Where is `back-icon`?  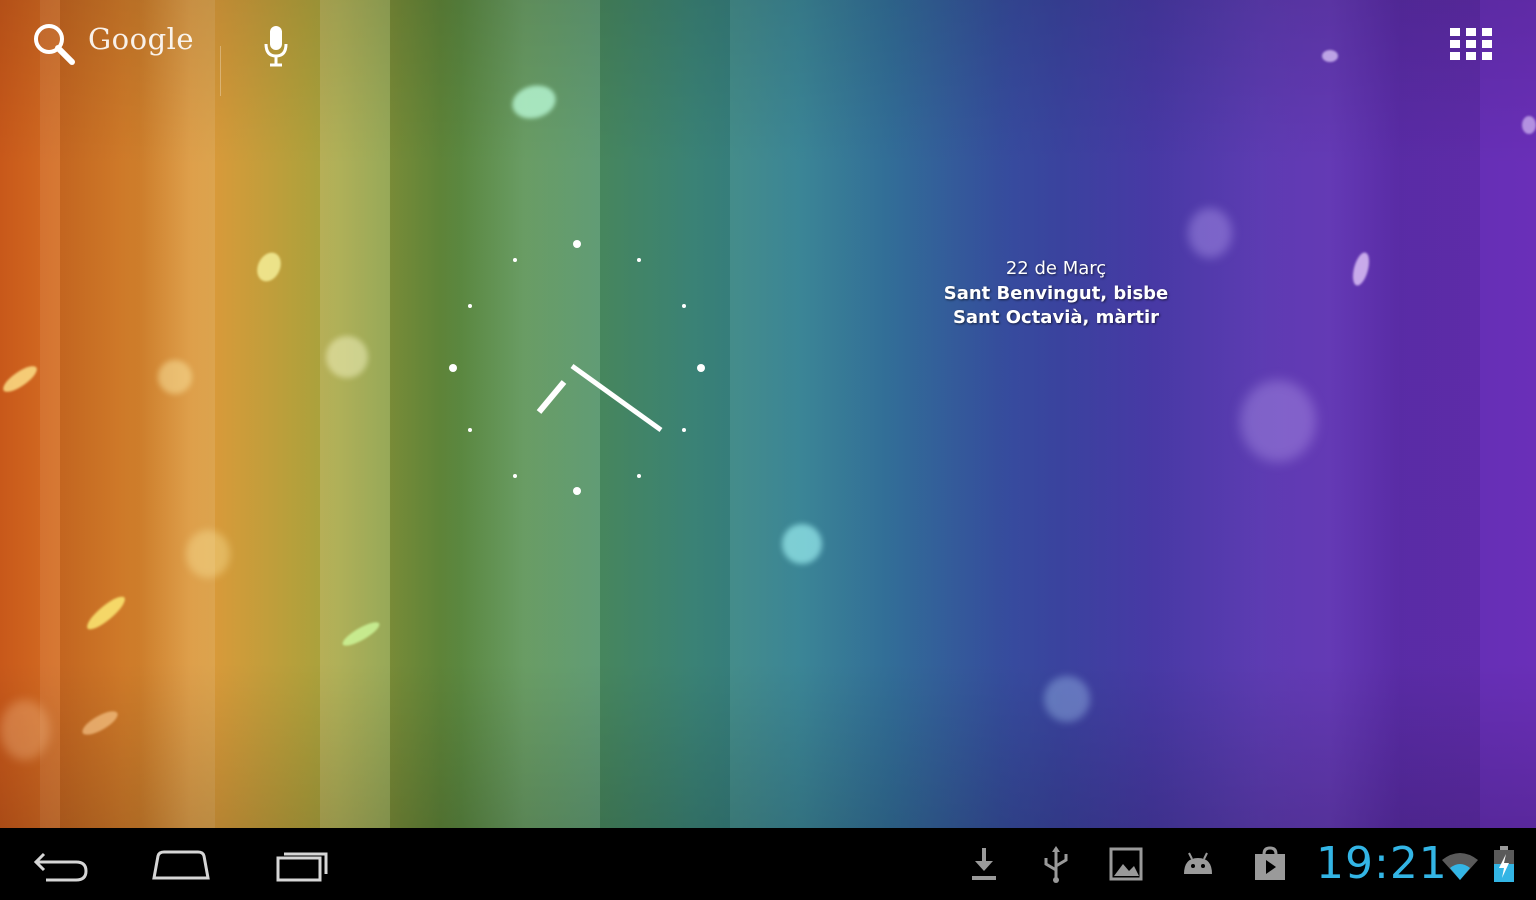
back-icon is located at coordinates (65, 864).